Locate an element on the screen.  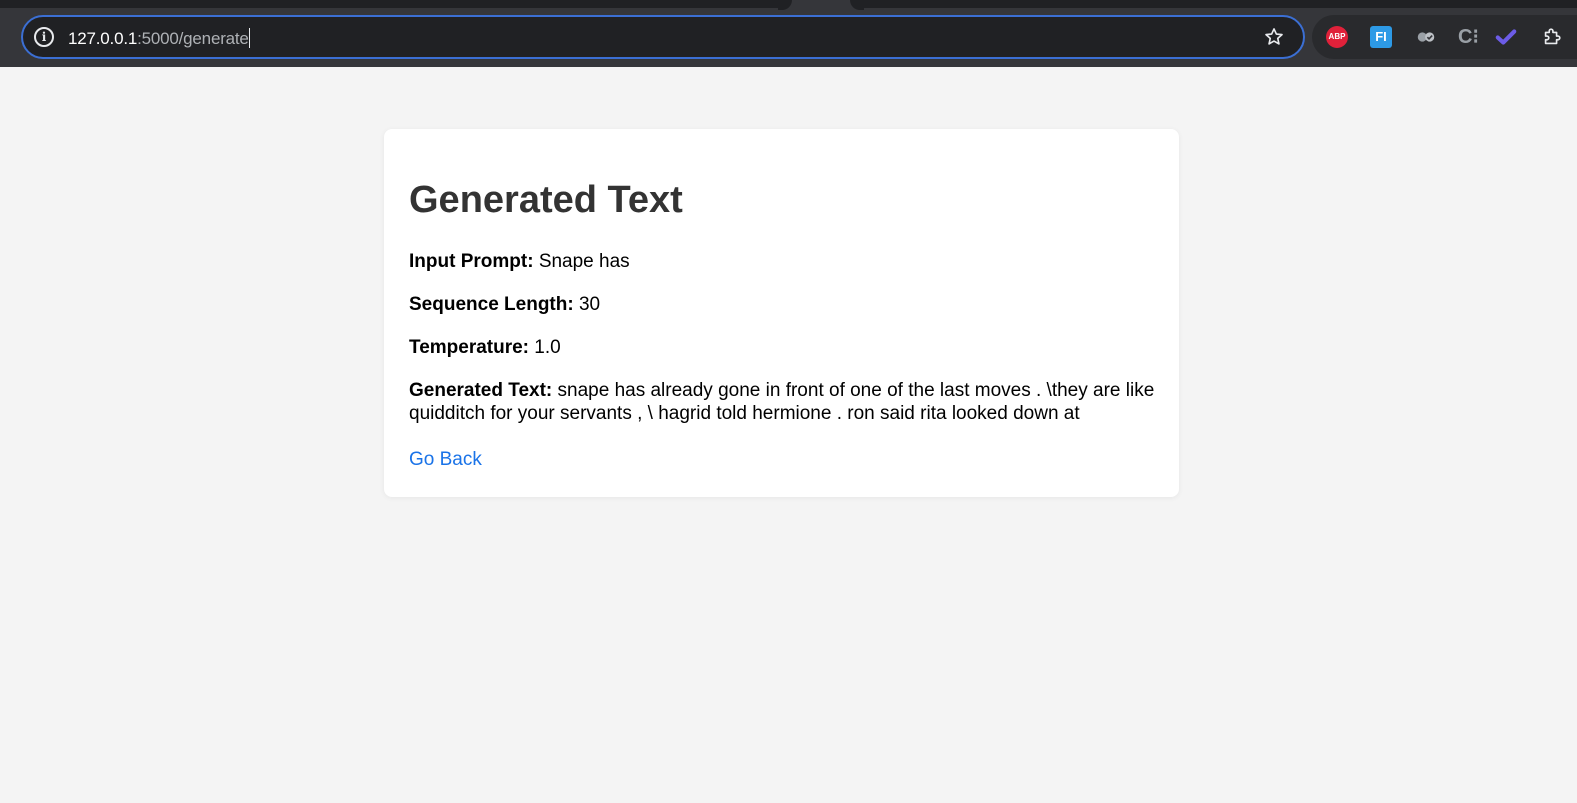
browser-toolbar: i 127.0.0.1:5000/generate ABP FI C⁝ is located at coordinates (788, 33).